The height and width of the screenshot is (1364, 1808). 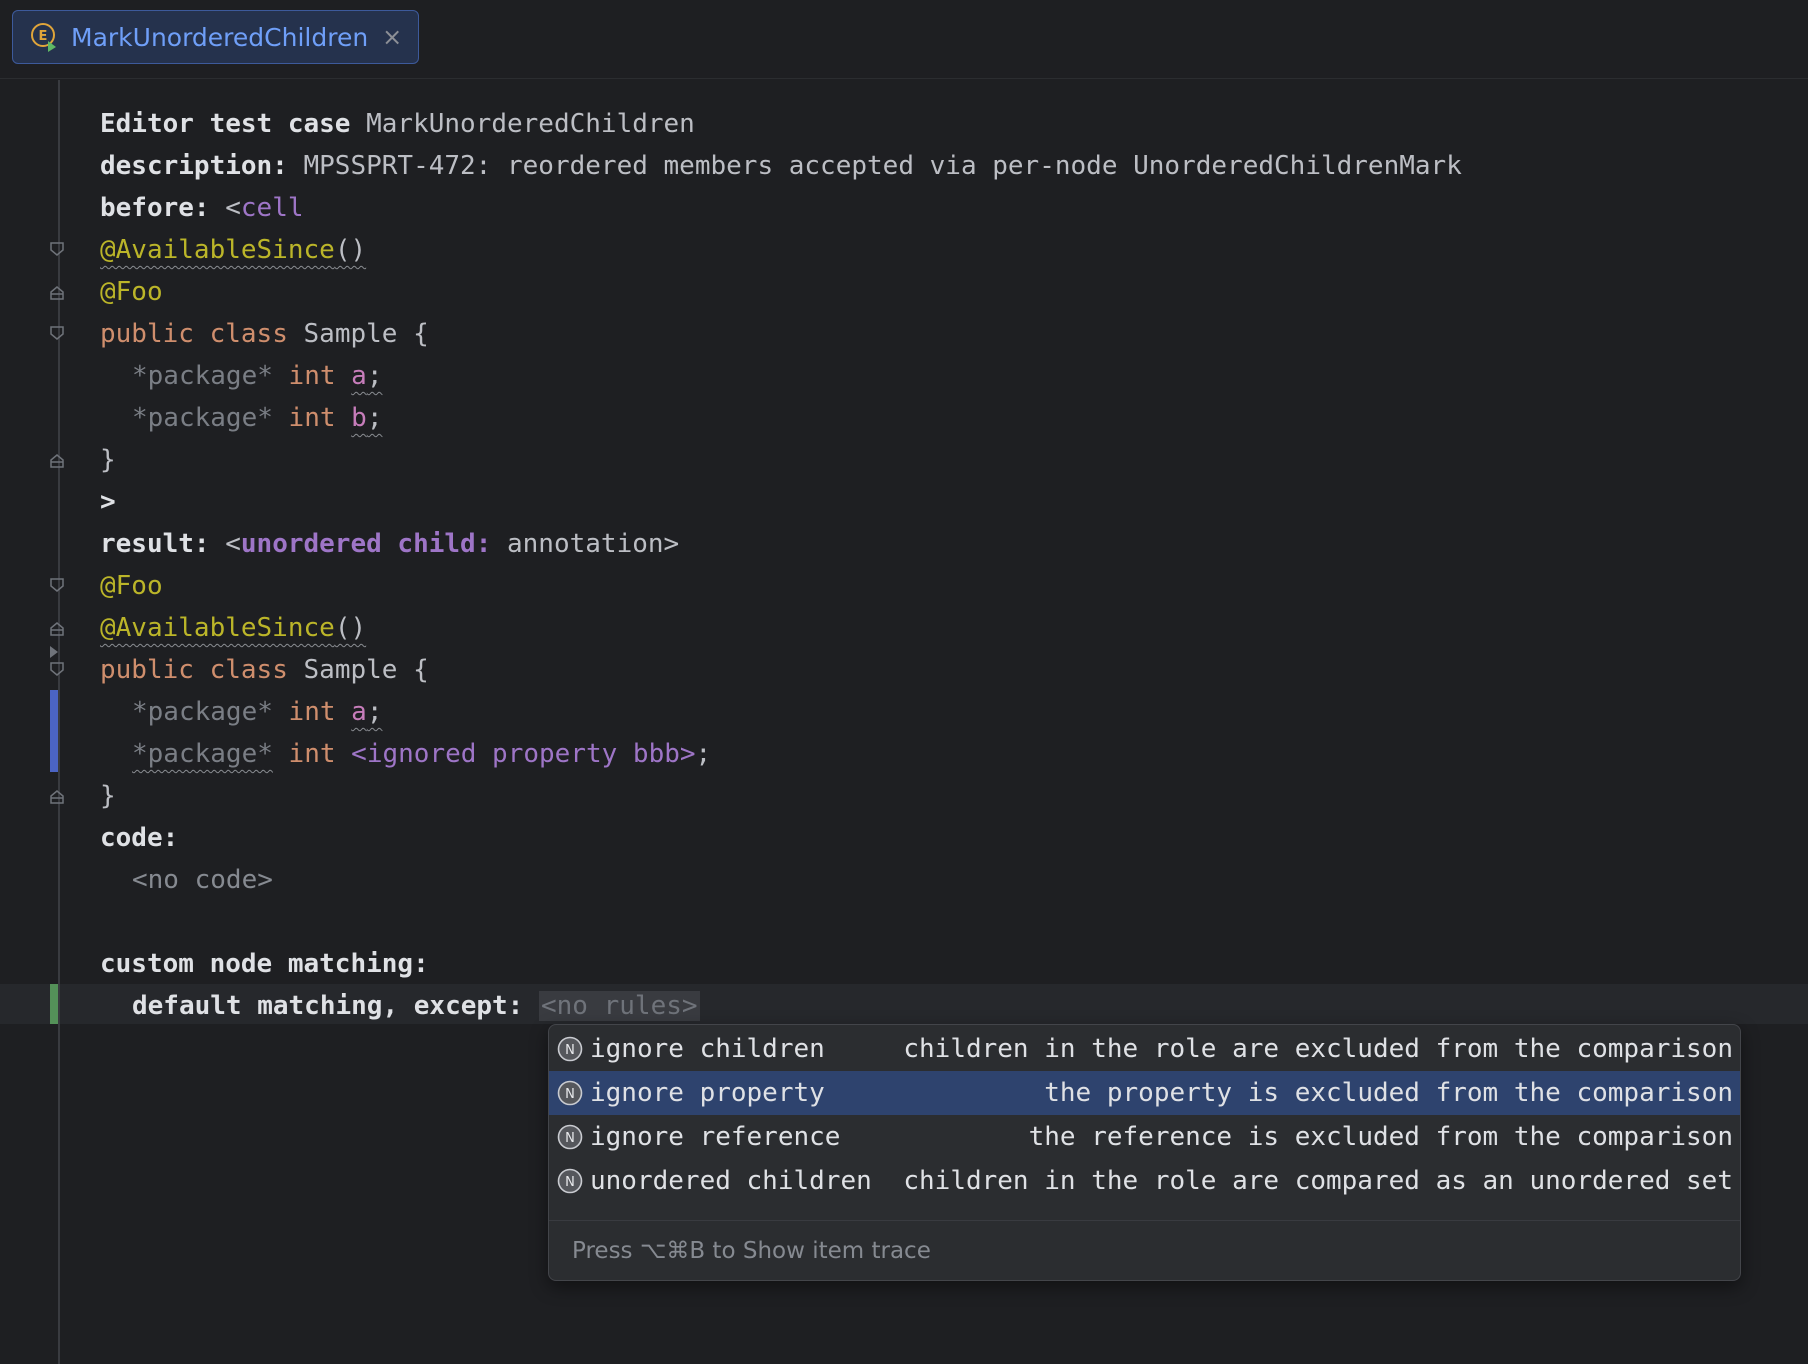 I want to click on code-line: before: <cell, so click(x=202, y=208).